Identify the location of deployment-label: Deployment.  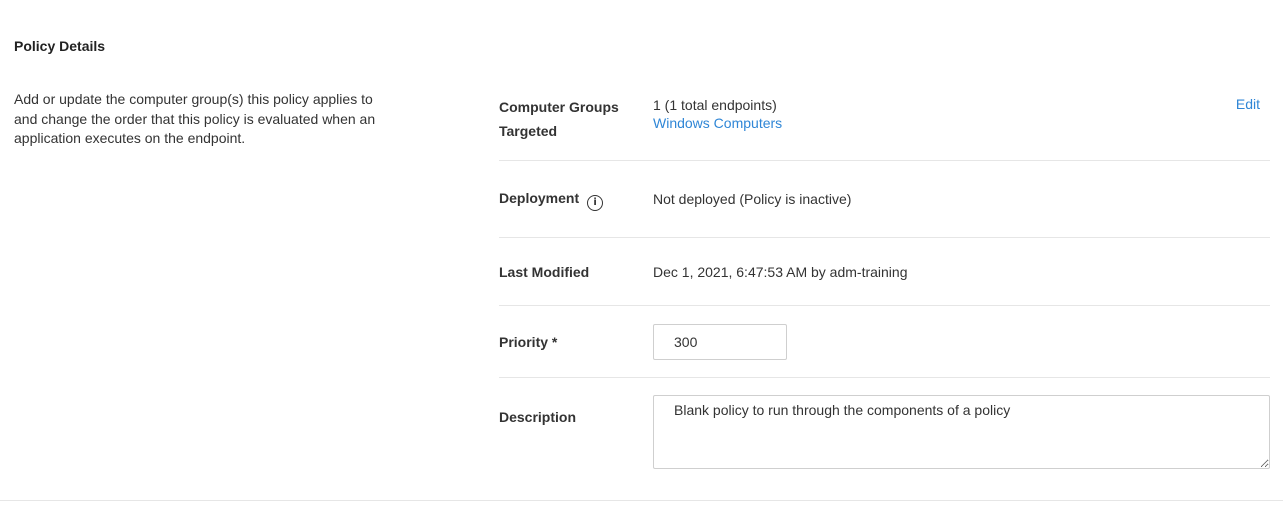
(539, 198).